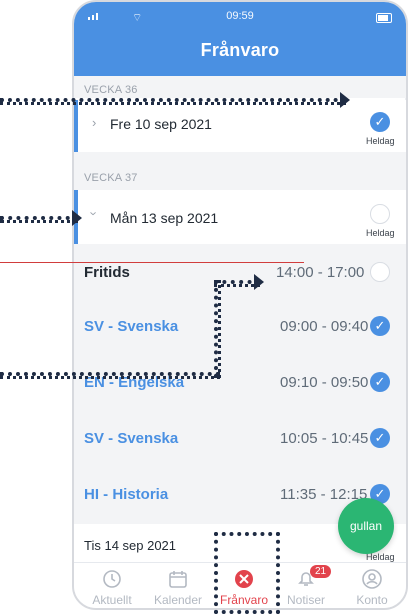 Image resolution: width=412 pixels, height=614 pixels. What do you see at coordinates (320, 272) in the screenshot?
I see `lesson-time: 14:00 - 17:00` at bounding box center [320, 272].